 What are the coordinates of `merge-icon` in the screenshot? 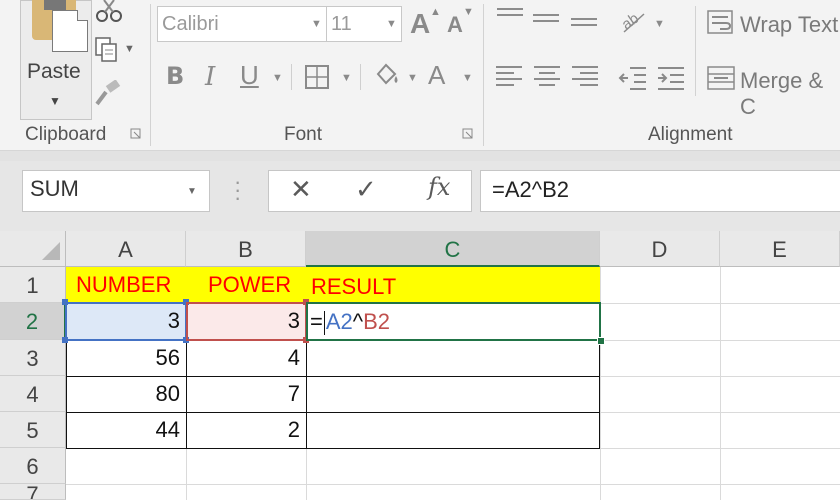 It's located at (721, 78).